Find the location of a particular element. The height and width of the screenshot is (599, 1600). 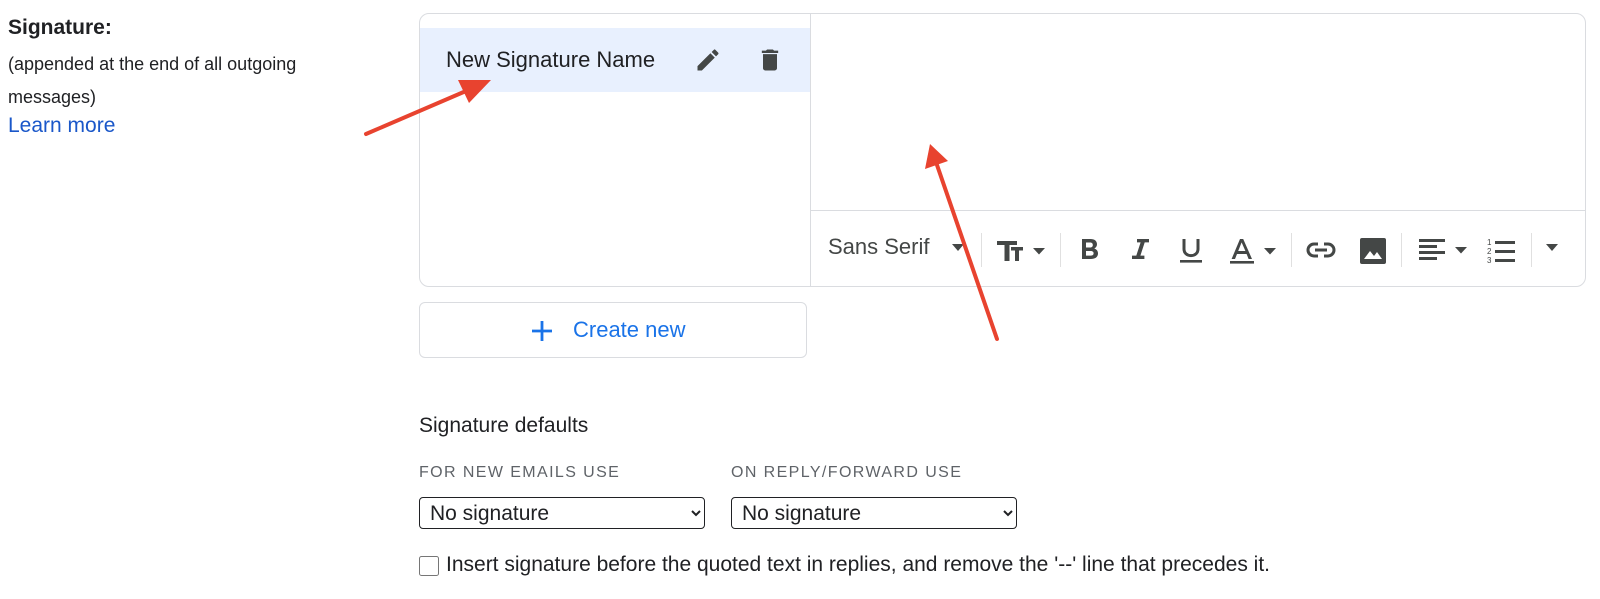

formatting-toolbar: Sans Serif 1 2 3 is located at coordinates (1198, 248).